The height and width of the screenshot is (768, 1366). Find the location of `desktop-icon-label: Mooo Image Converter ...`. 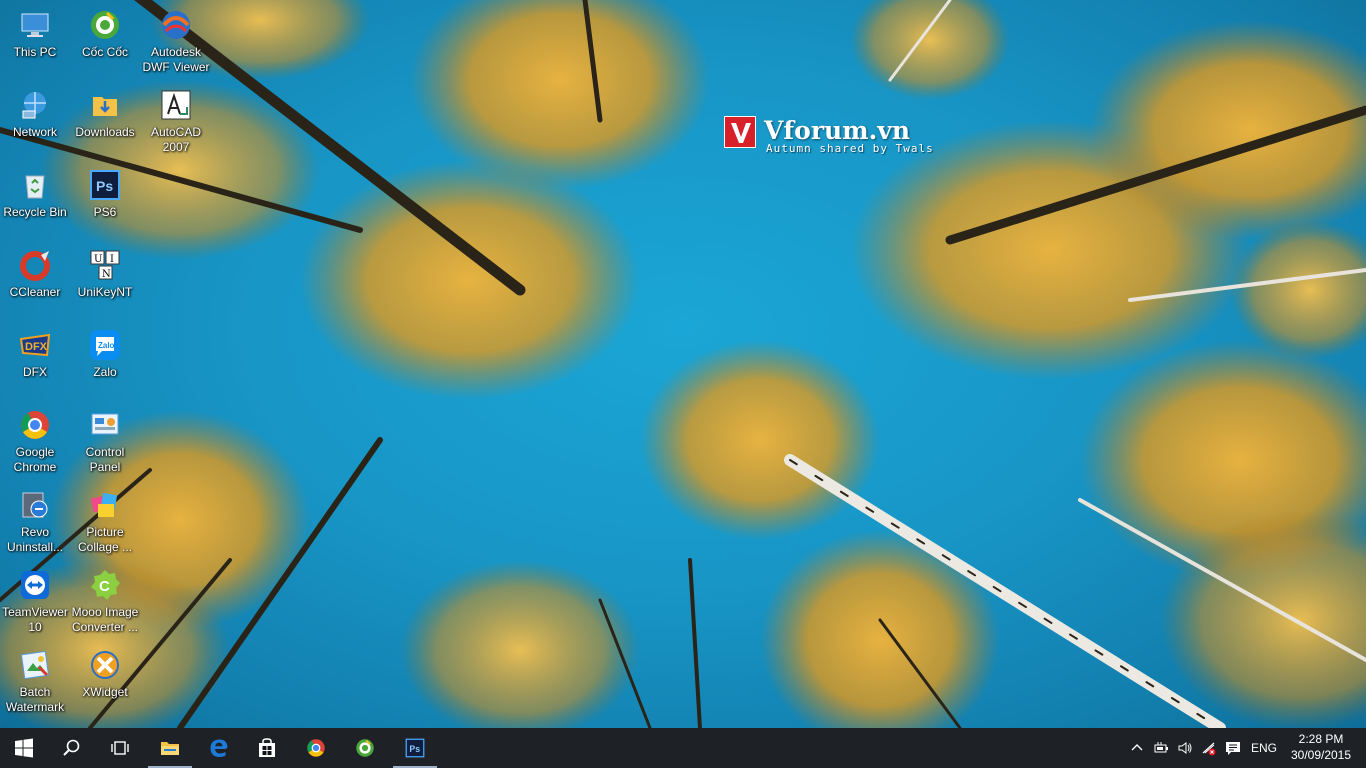

desktop-icon-label: Mooo Image Converter ... is located at coordinates (105, 619).